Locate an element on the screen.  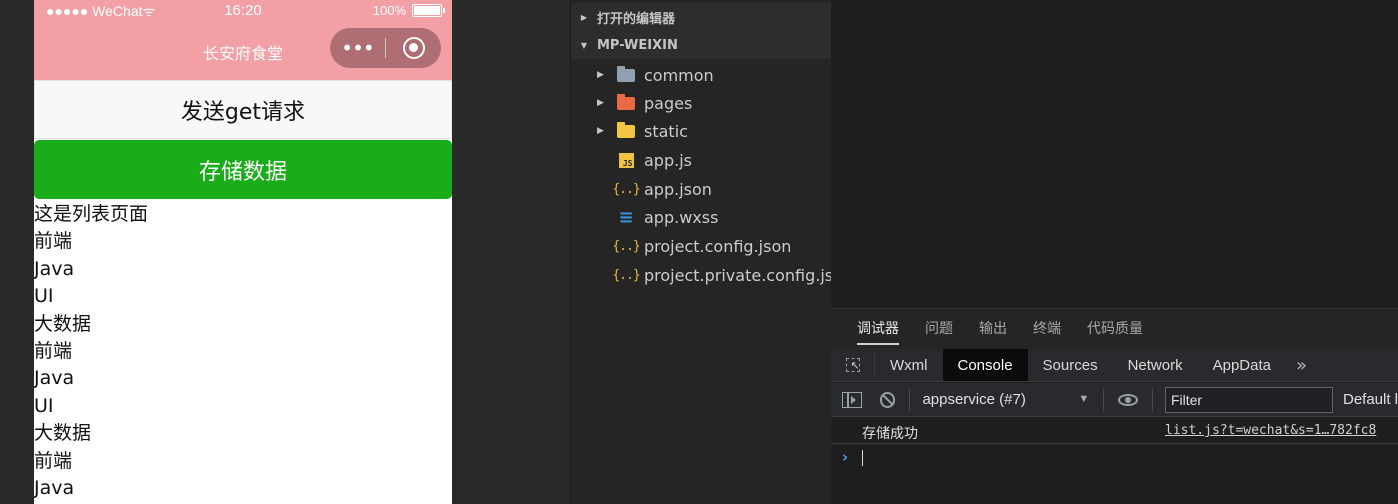
tree-item-app-json: {..} app.json is located at coordinates (701, 189).